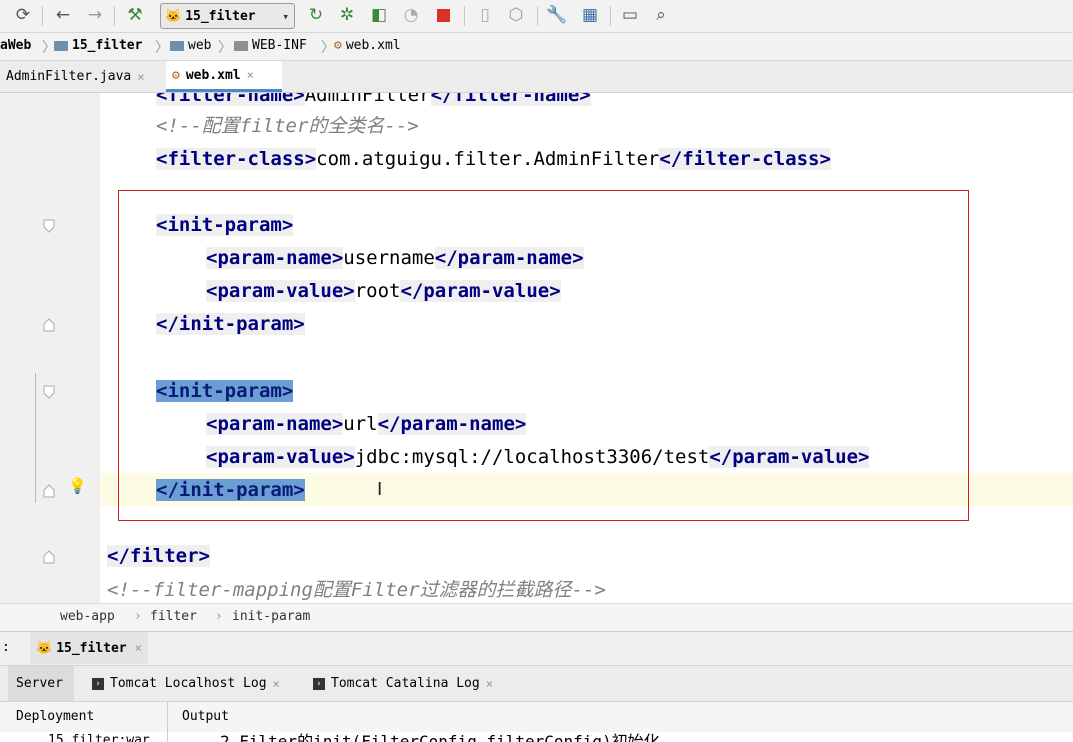 This screenshot has height=742, width=1073. What do you see at coordinates (367, 99) in the screenshot?
I see `xml-text: AdminFilter` at bounding box center [367, 99].